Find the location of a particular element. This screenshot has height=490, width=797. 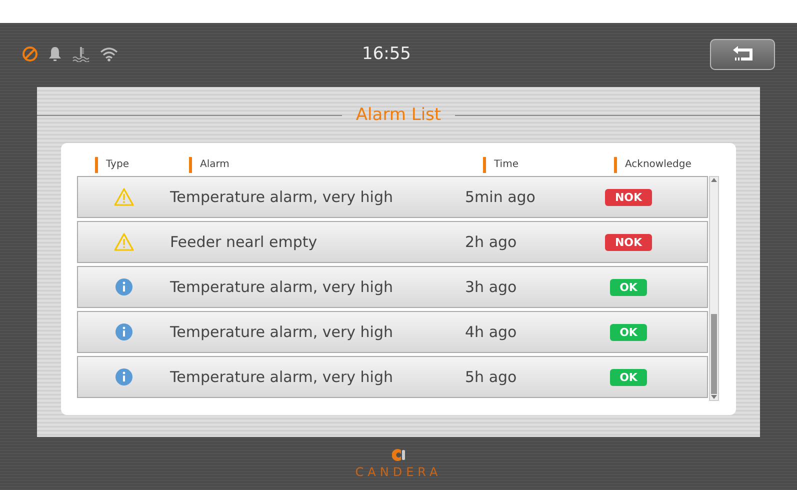

alarm-time: 5h ago is located at coordinates (491, 377).